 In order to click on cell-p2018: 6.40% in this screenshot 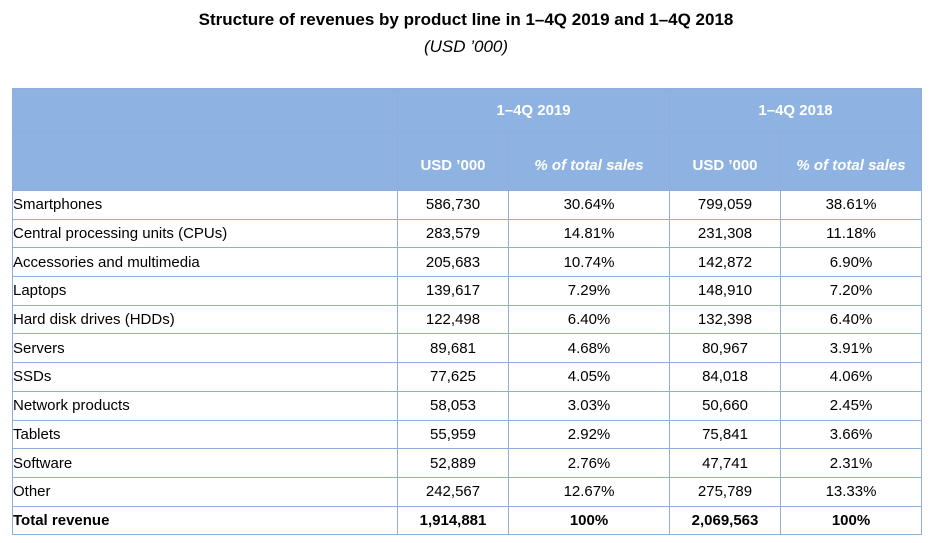, I will do `click(851, 319)`.